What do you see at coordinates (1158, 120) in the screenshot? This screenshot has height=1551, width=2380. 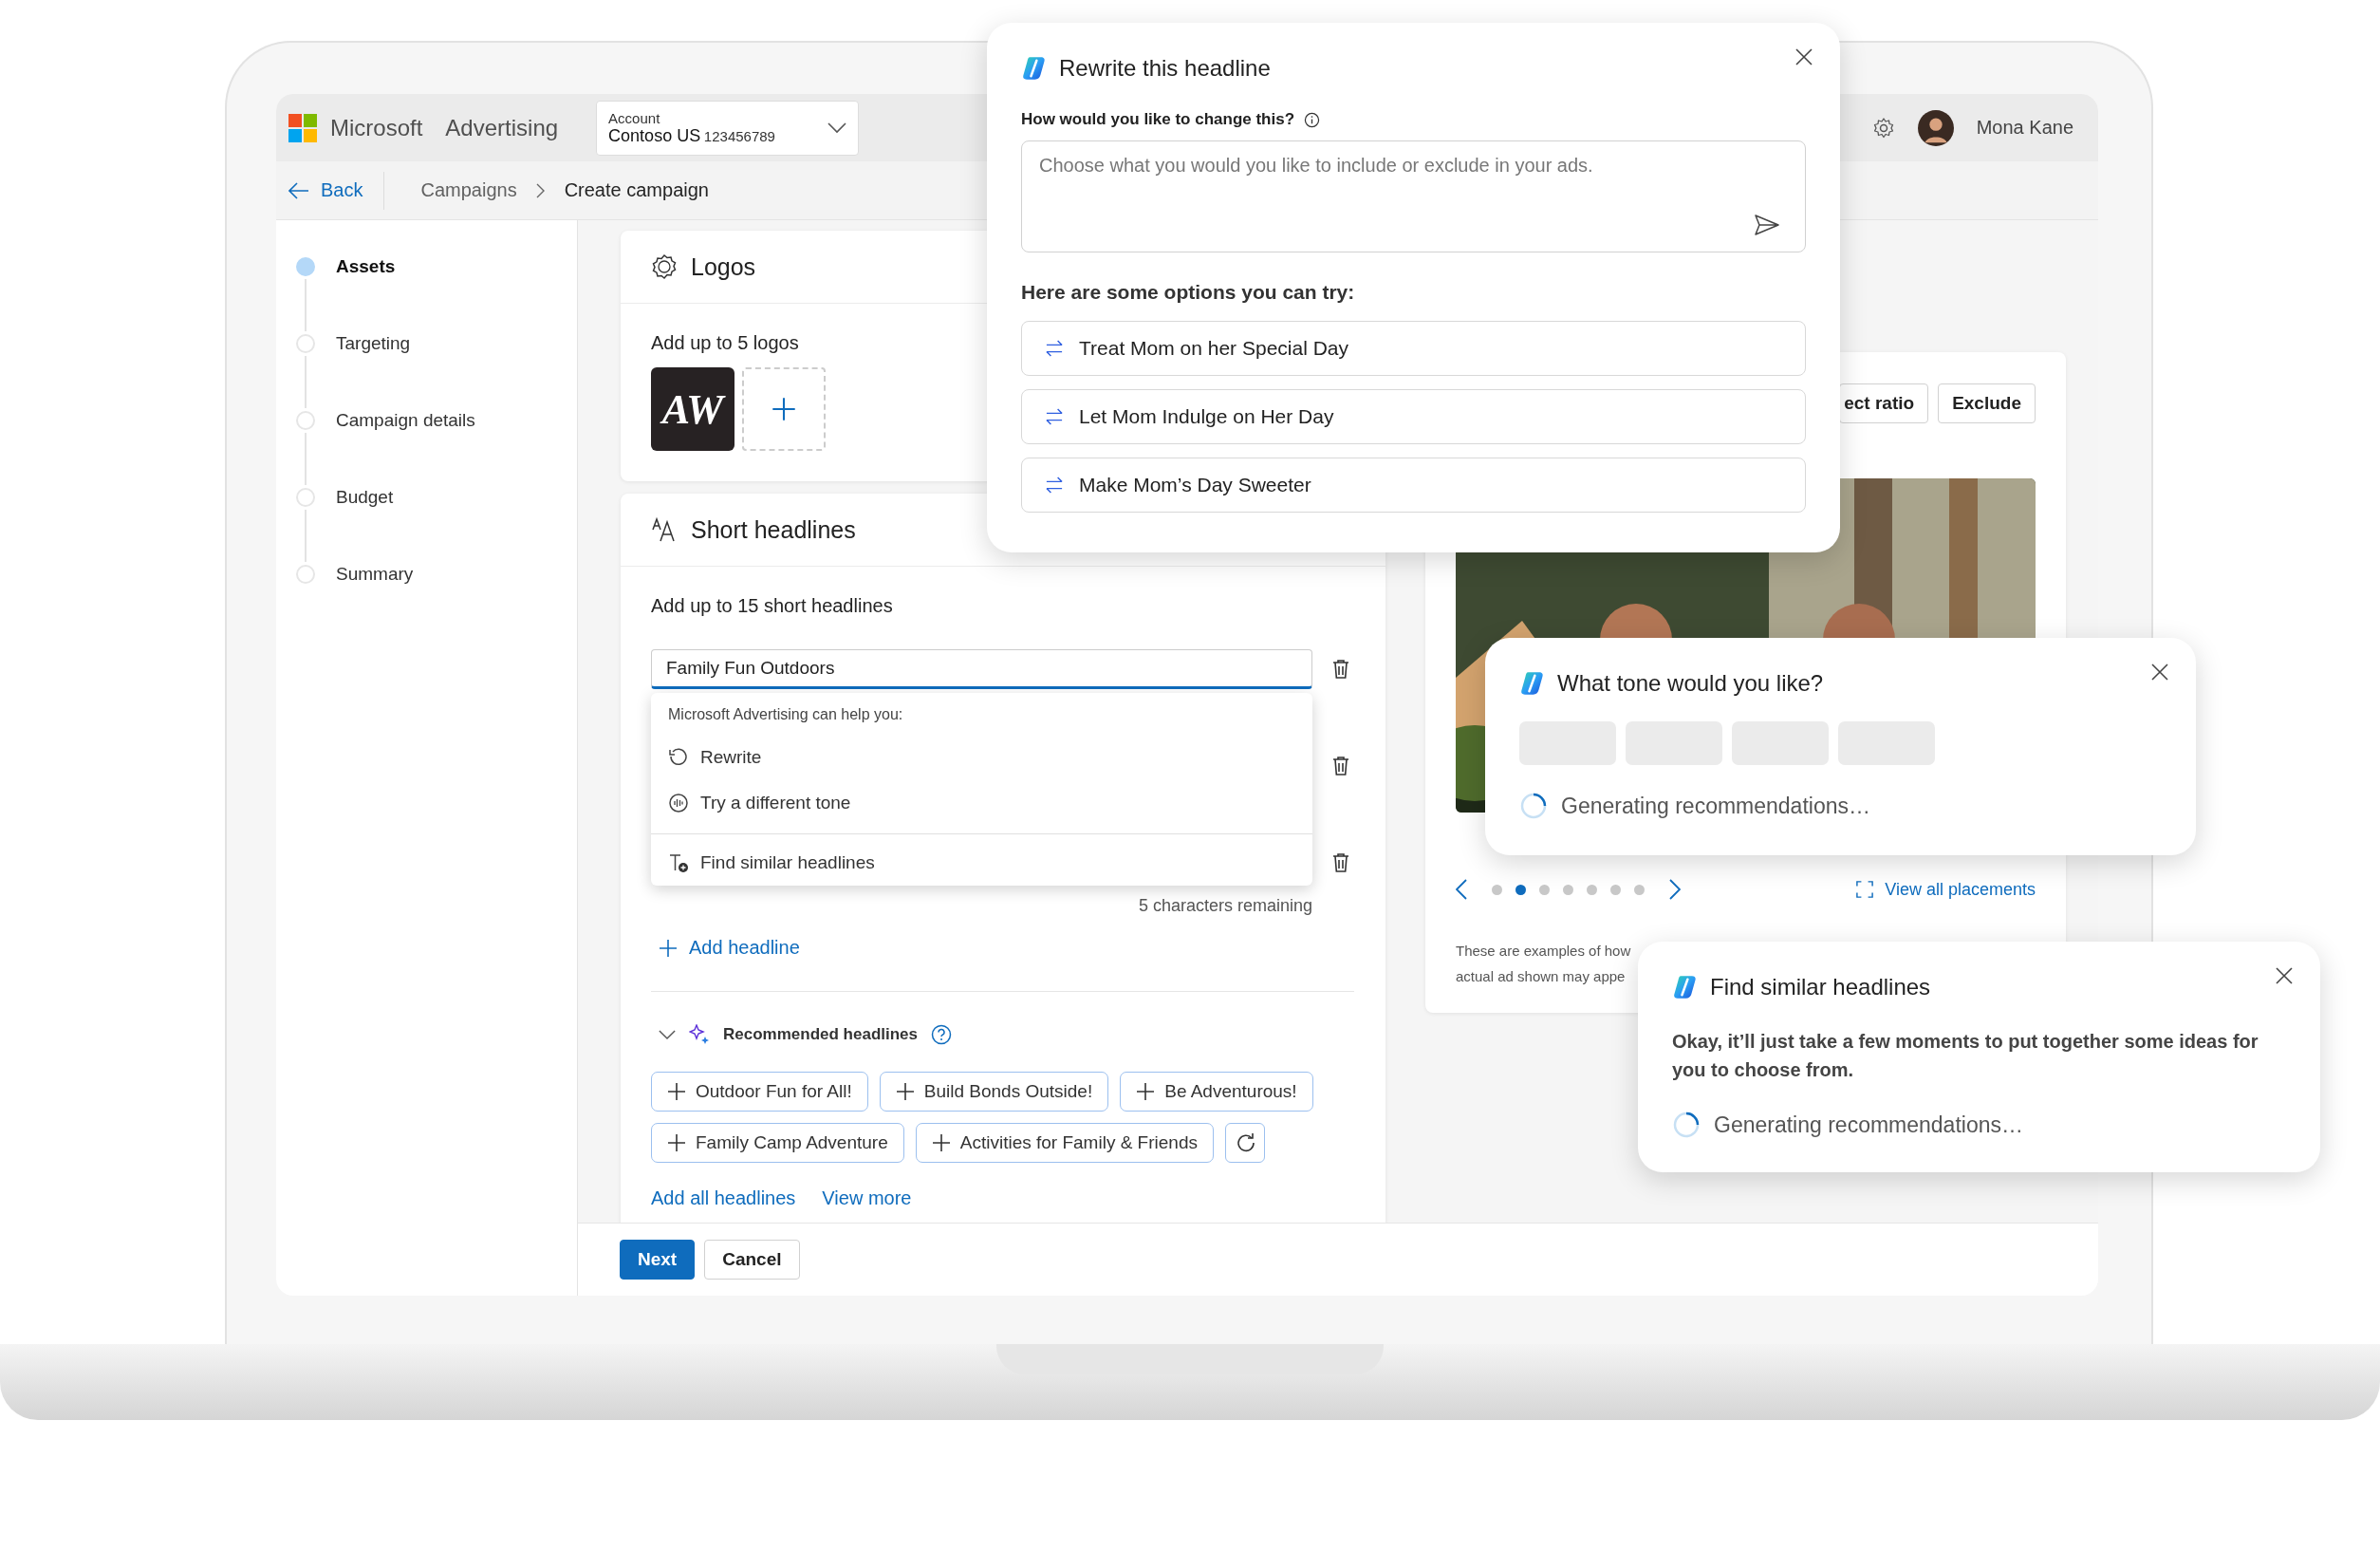 I see `field-label: How would you like to change this?` at bounding box center [1158, 120].